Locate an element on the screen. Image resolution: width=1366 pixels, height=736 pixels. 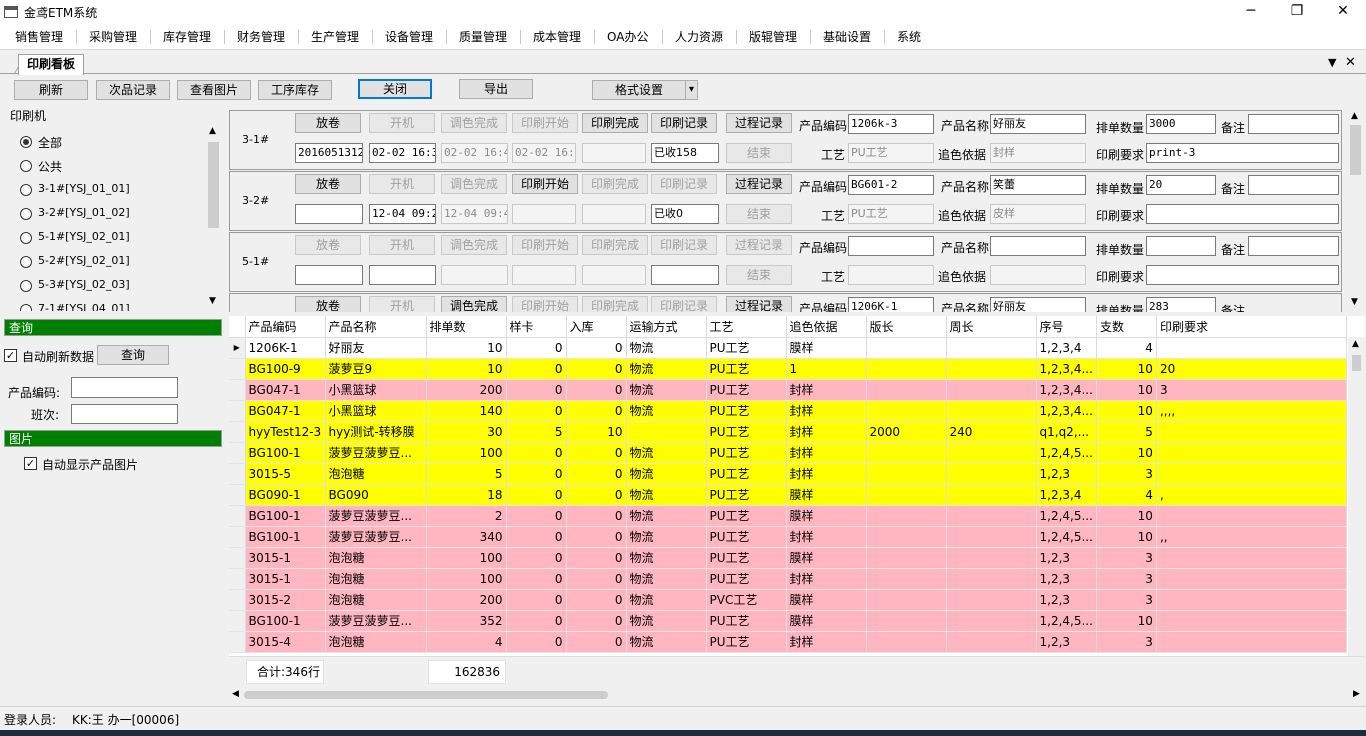
table-cell: 5 is located at coordinates (466, 474).